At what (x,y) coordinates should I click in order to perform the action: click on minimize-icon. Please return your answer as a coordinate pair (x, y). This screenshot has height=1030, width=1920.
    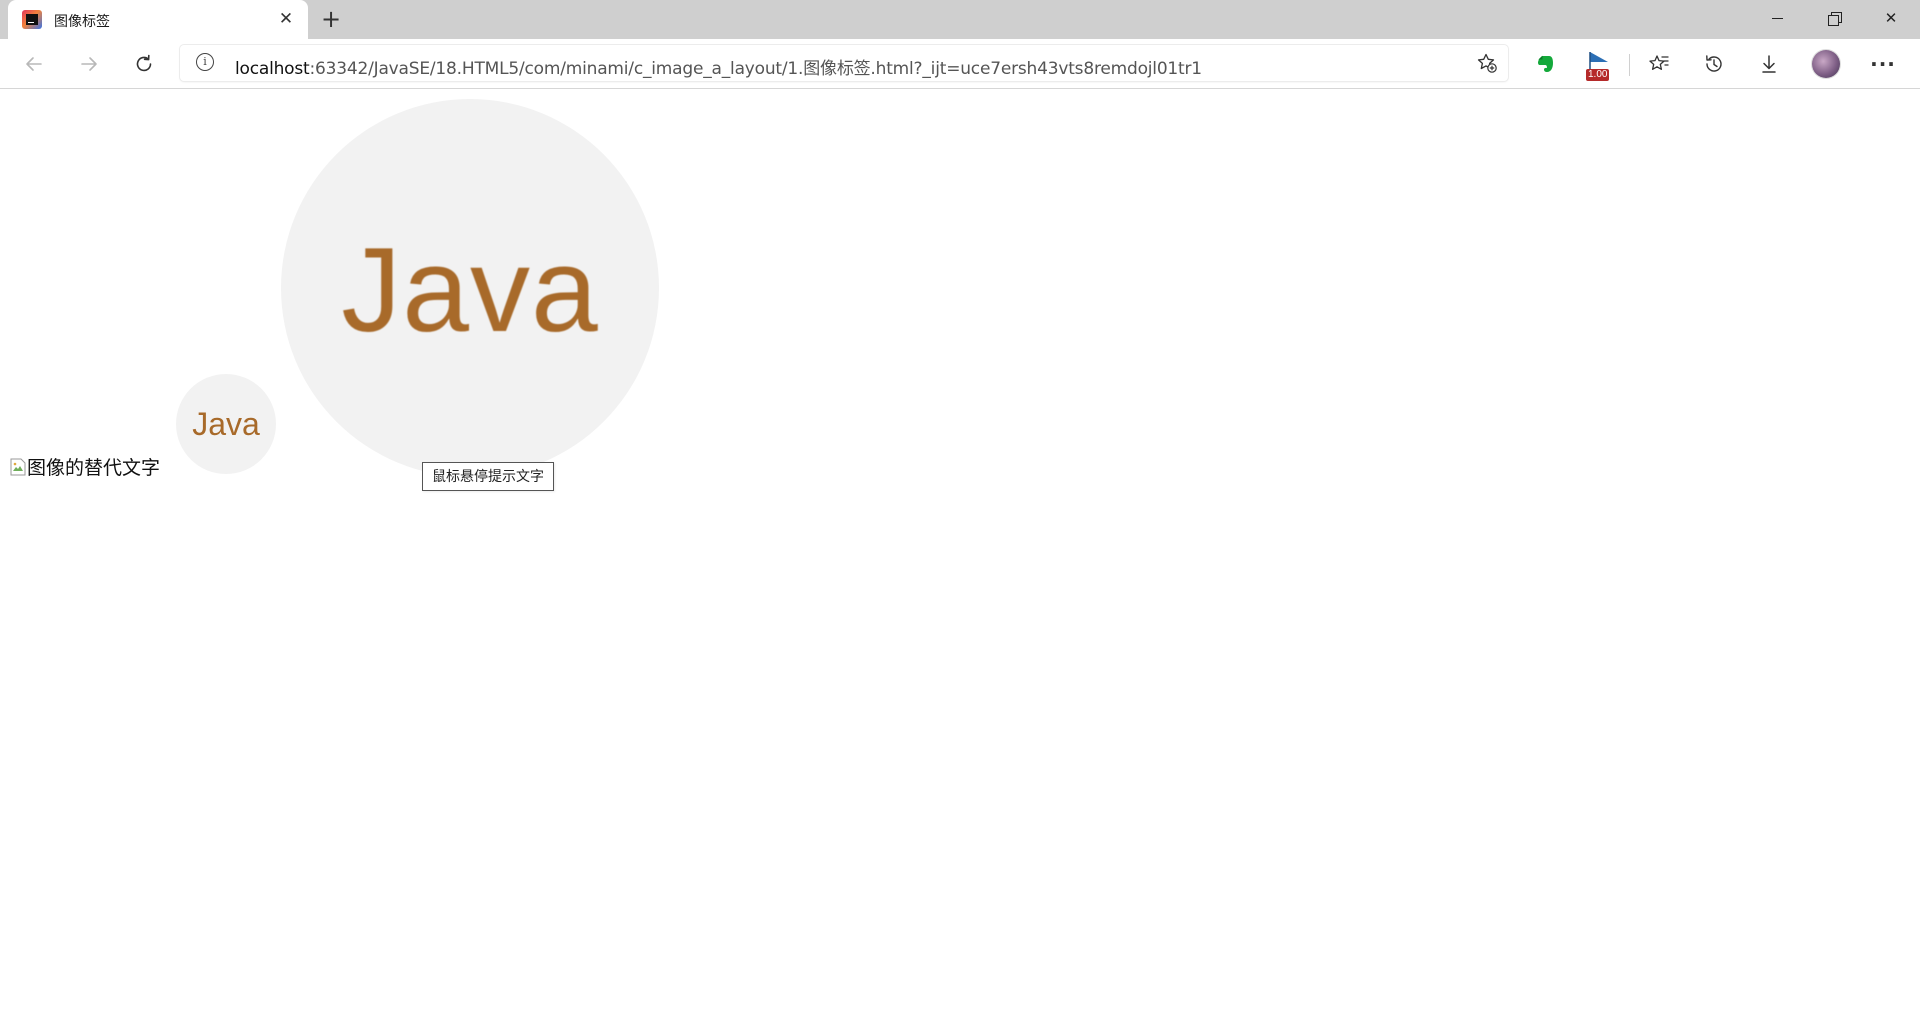
    Looking at the image, I should click on (1777, 18).